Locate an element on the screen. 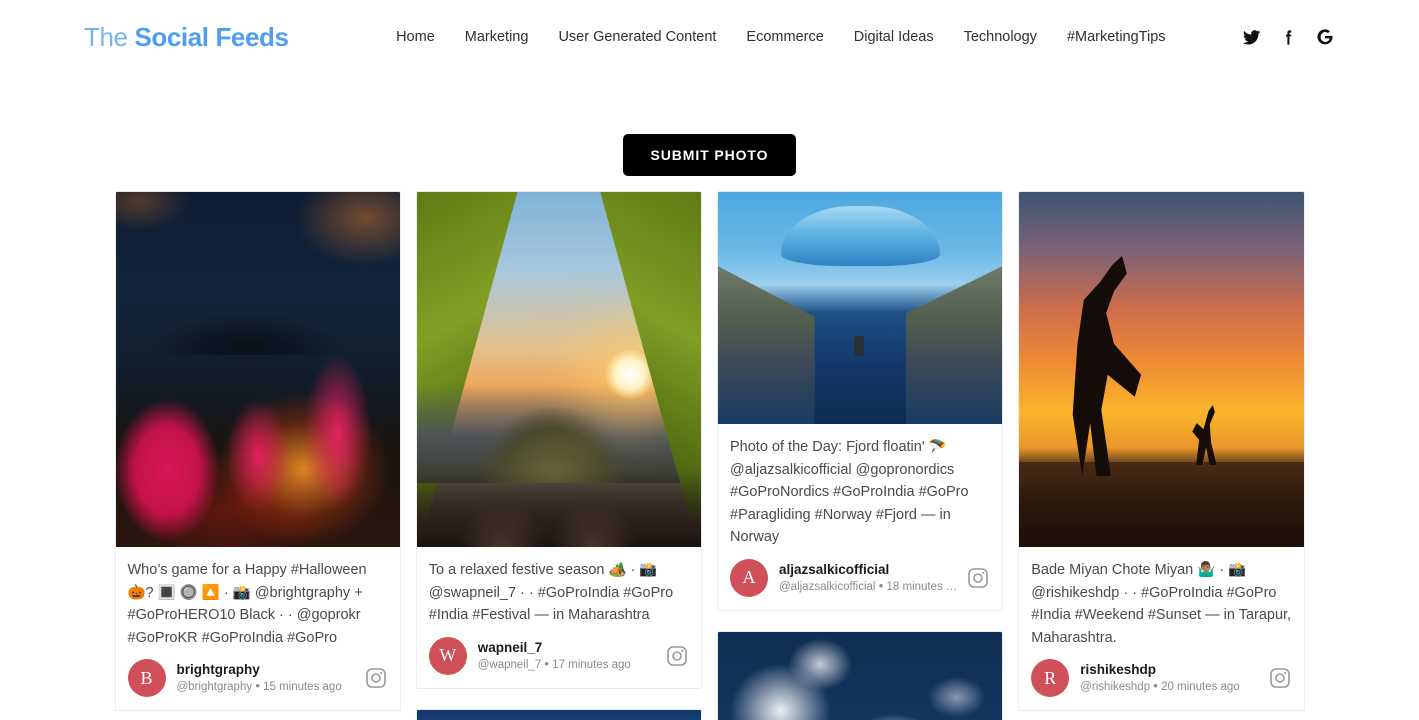 This screenshot has width=1419, height=720. card-photo-sunset-silhouettes-forced-perspective is located at coordinates (1161, 369).